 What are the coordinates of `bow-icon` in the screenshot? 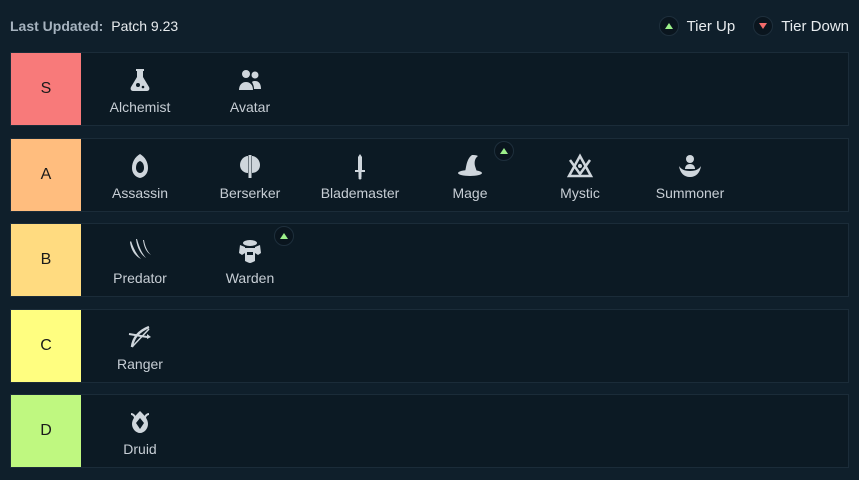 It's located at (140, 337).